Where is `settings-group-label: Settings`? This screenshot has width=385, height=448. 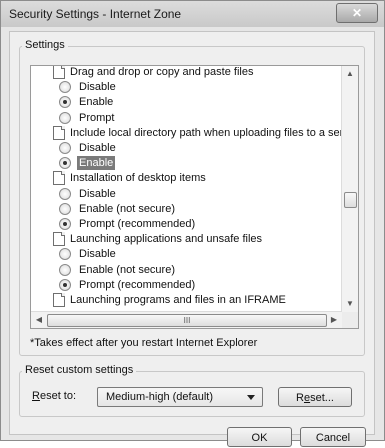 settings-group-label: Settings is located at coordinates (45, 45).